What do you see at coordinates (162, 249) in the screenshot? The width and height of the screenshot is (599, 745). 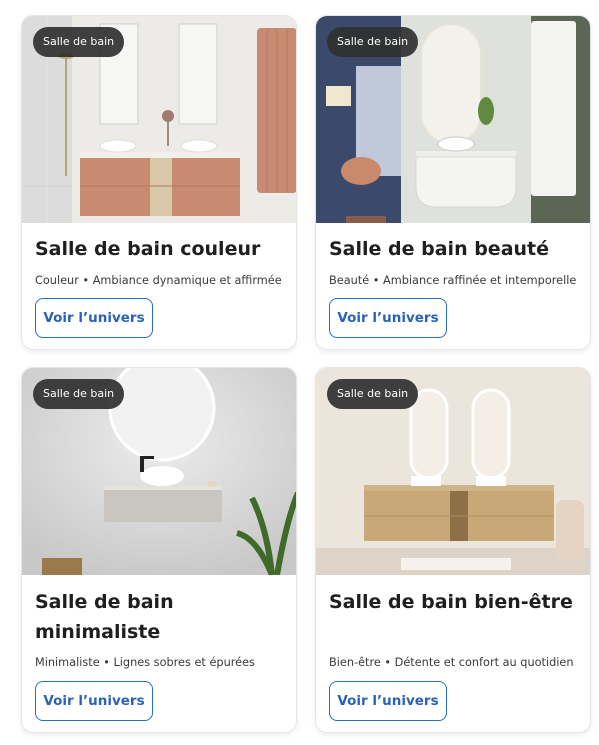 I see `card-title: Salle de bain couleur` at bounding box center [162, 249].